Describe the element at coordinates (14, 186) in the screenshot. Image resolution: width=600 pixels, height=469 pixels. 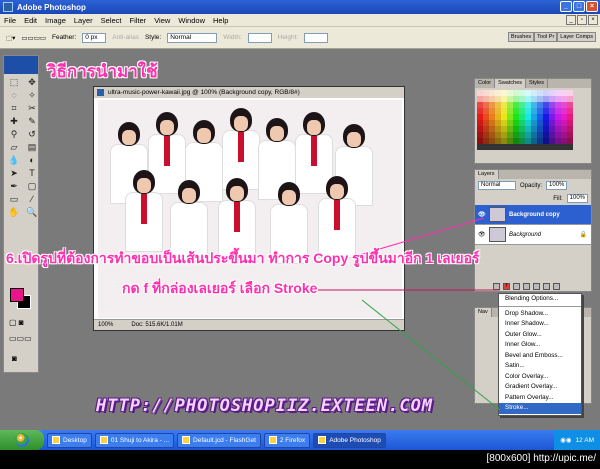
I see `pen-icon: ✒` at that location.